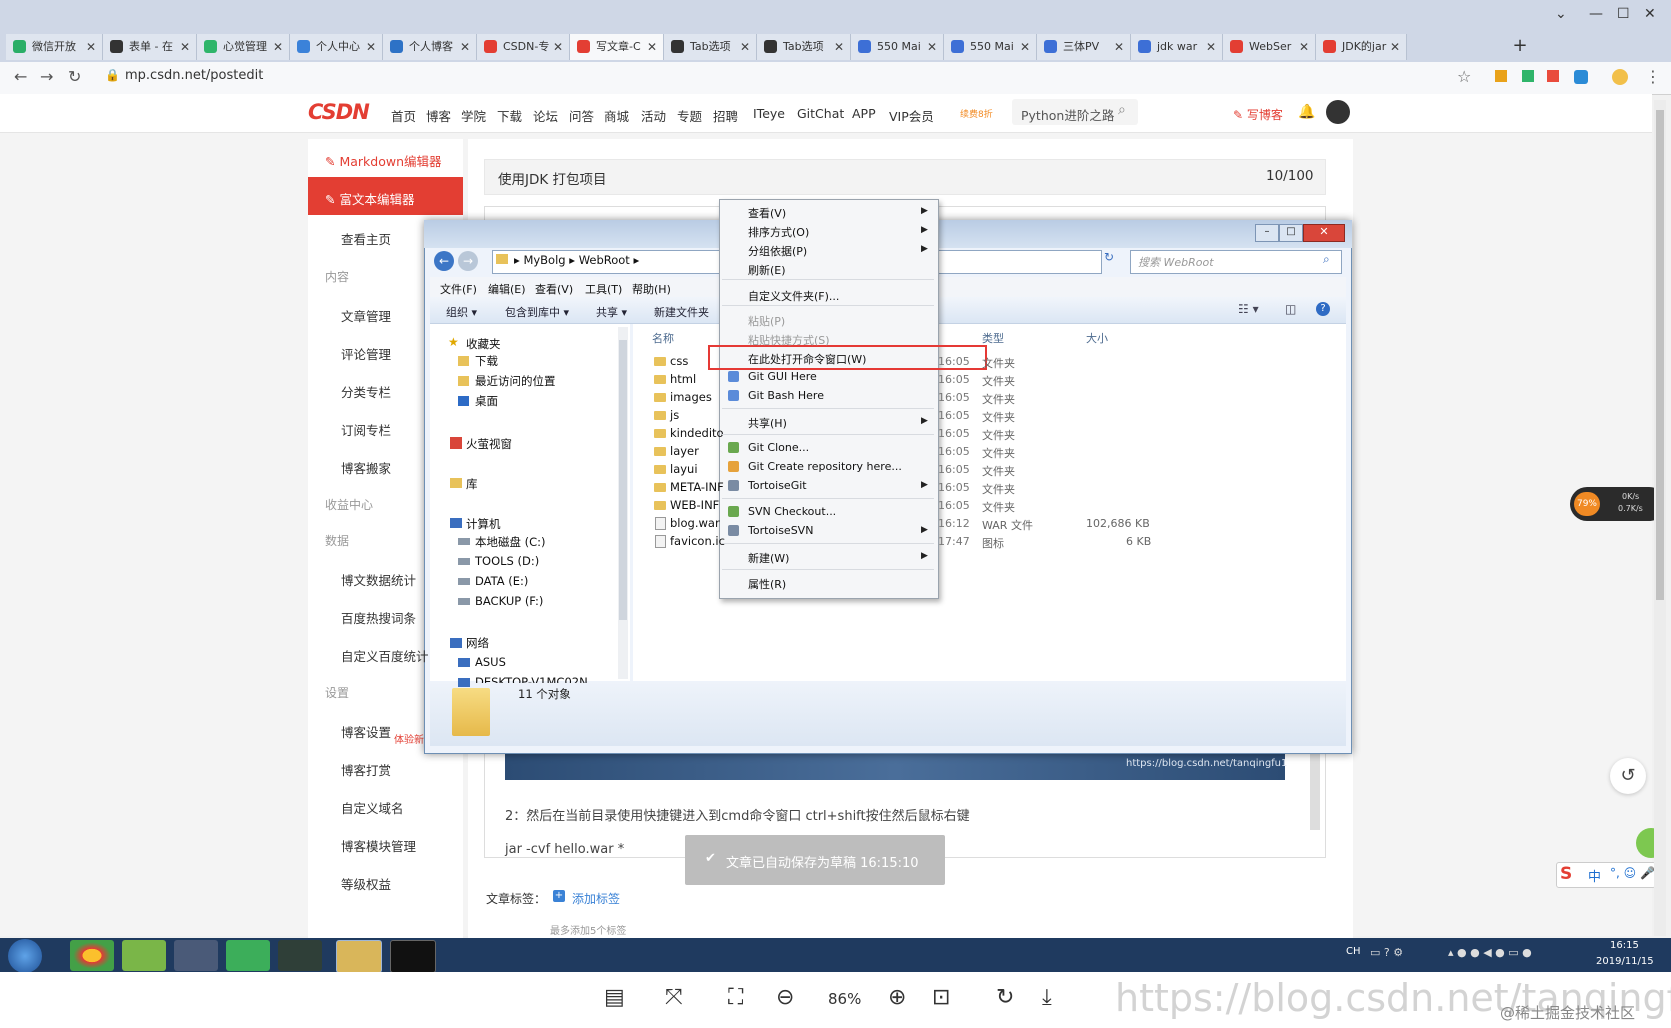  I want to click on context-menu-item: 属性(R), so click(767, 584).